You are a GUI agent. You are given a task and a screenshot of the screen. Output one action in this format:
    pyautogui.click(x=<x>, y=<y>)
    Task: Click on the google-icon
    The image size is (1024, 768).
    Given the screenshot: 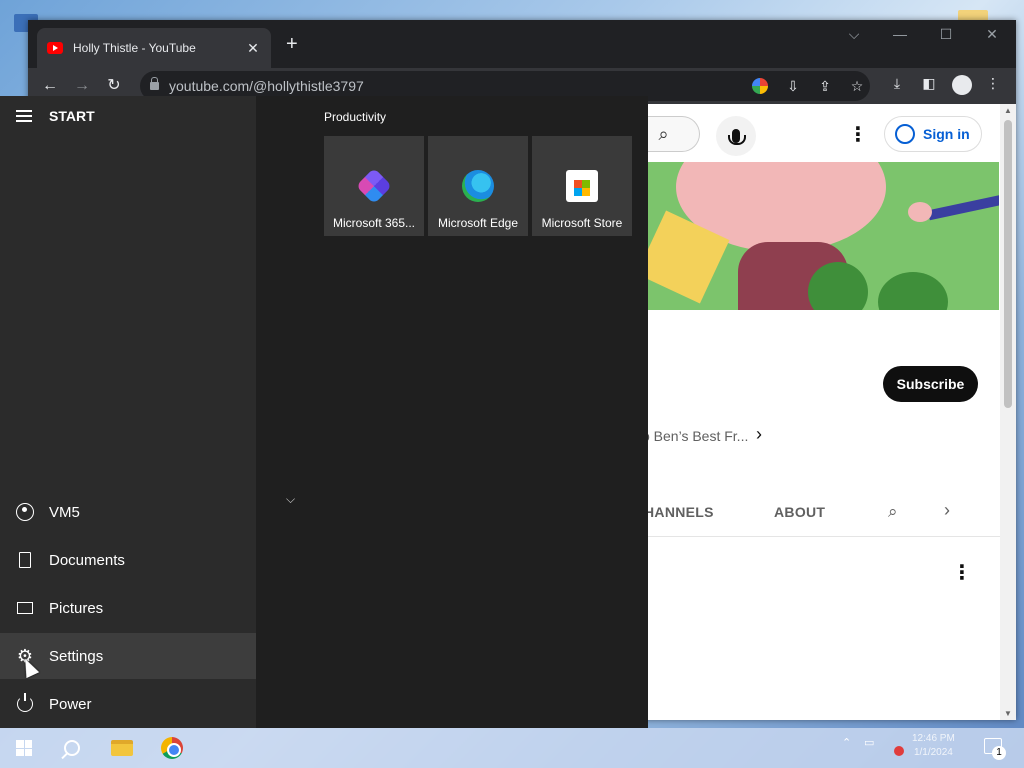 What is the action you would take?
    pyautogui.click(x=760, y=86)
    